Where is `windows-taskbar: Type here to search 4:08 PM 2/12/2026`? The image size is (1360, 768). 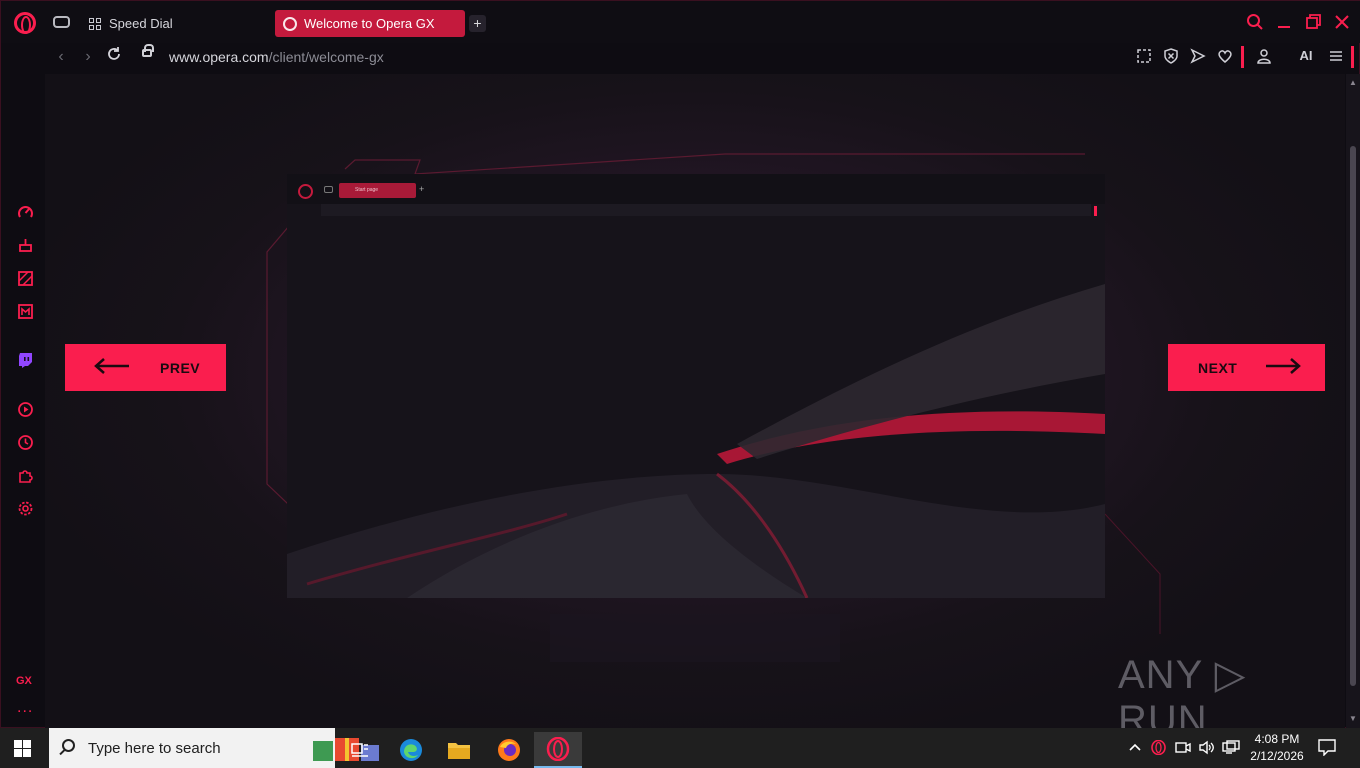
windows-taskbar: Type here to search 4:08 PM 2/12/2026 is located at coordinates (680, 748).